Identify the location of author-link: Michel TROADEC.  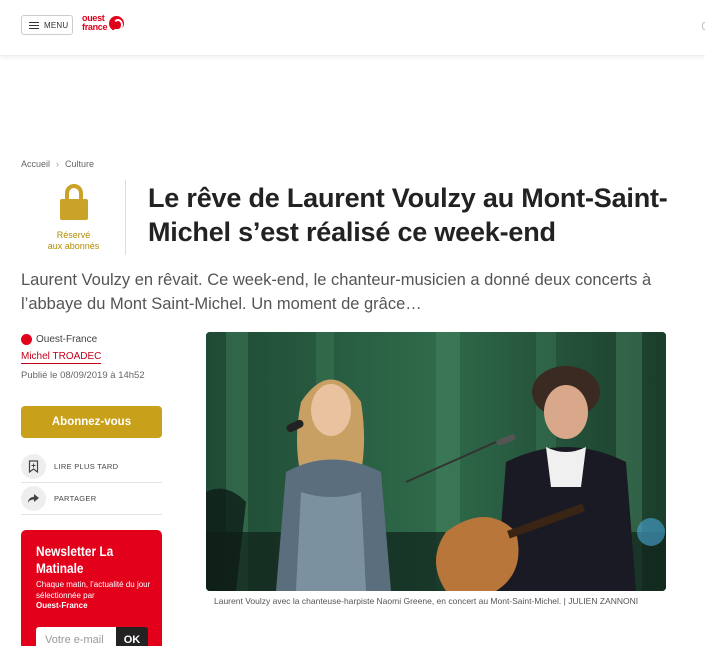
(61, 357).